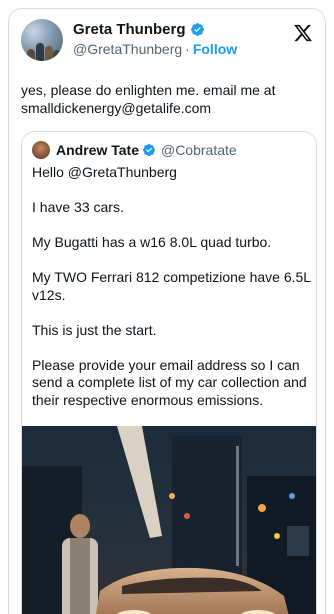 The width and height of the screenshot is (334, 614). I want to click on quoted-paragraph: This is just the start., so click(94, 329).